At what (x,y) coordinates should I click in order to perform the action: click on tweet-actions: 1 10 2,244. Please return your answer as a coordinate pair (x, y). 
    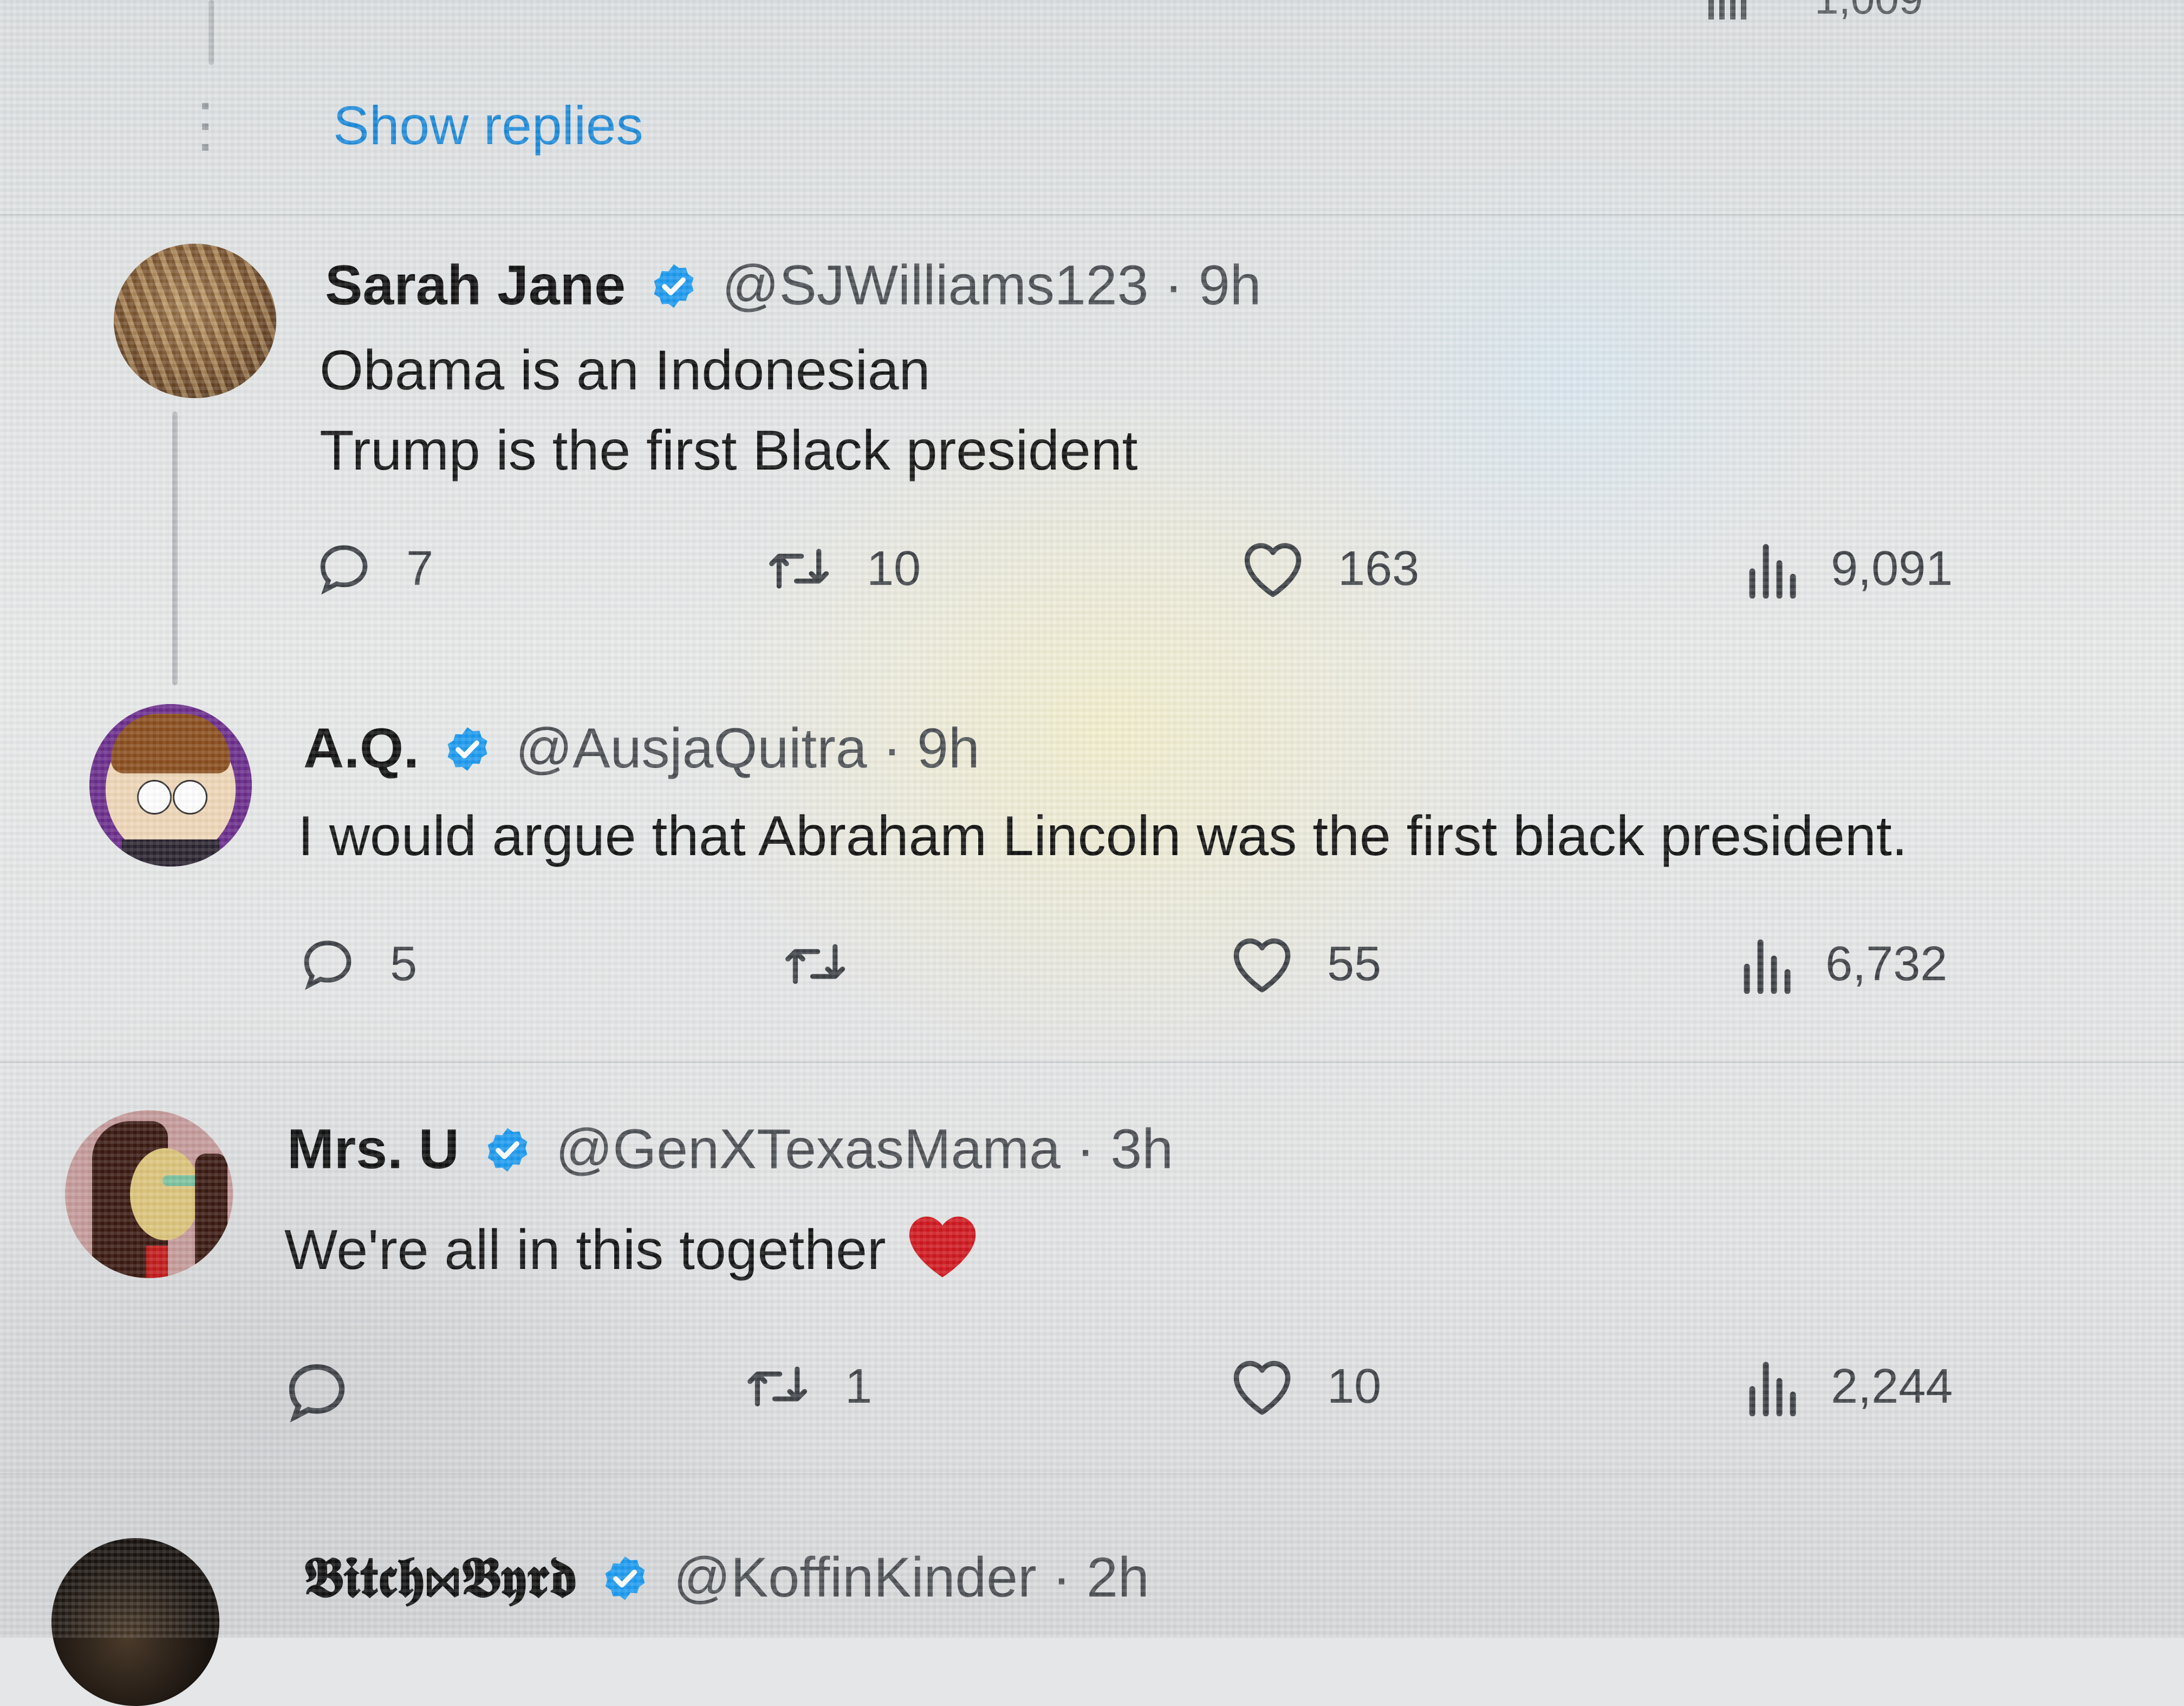
    Looking at the image, I should click on (1233, 1390).